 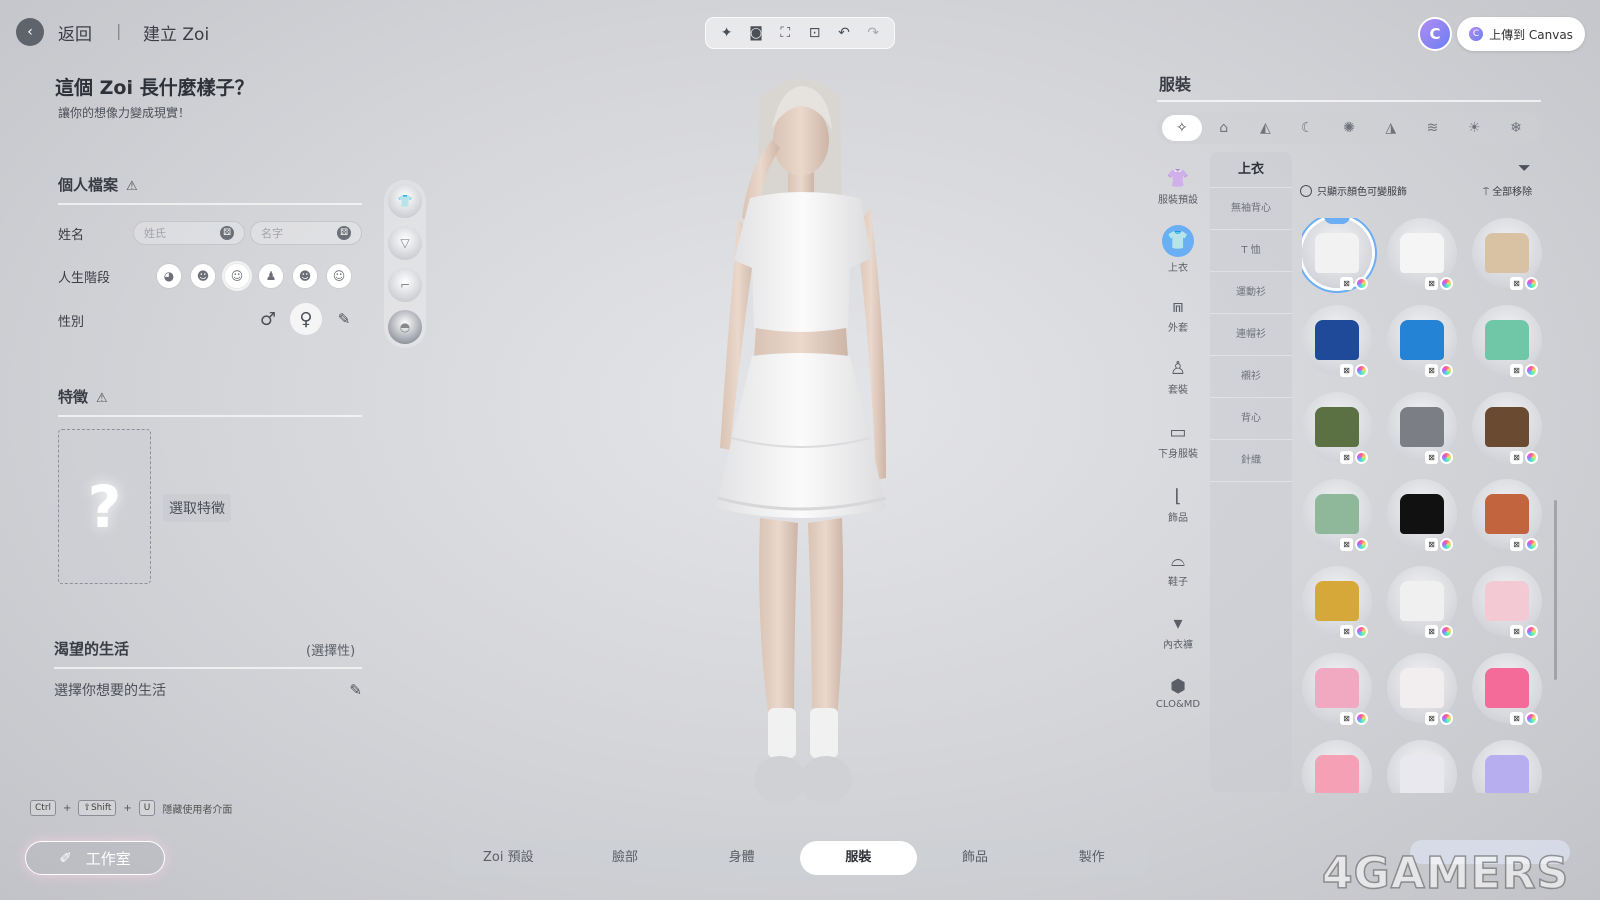 I want to click on life-stage-young-adult-icon: ♟, so click(x=271, y=276).